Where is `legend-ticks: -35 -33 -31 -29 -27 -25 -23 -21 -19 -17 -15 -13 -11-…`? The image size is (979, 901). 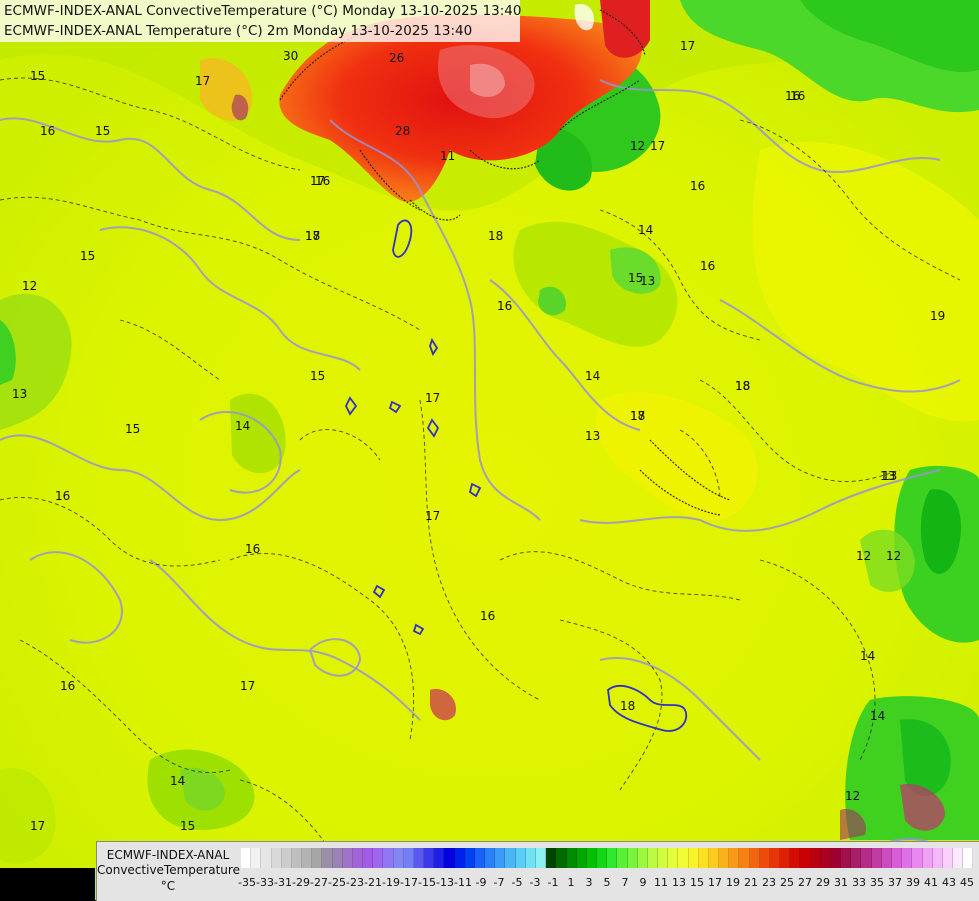
legend-ticks: -35 -33 -31 -29 -27 -25 -23 -21 -19 -17 -15 -13 -11-… is located at coordinates (606, 884).